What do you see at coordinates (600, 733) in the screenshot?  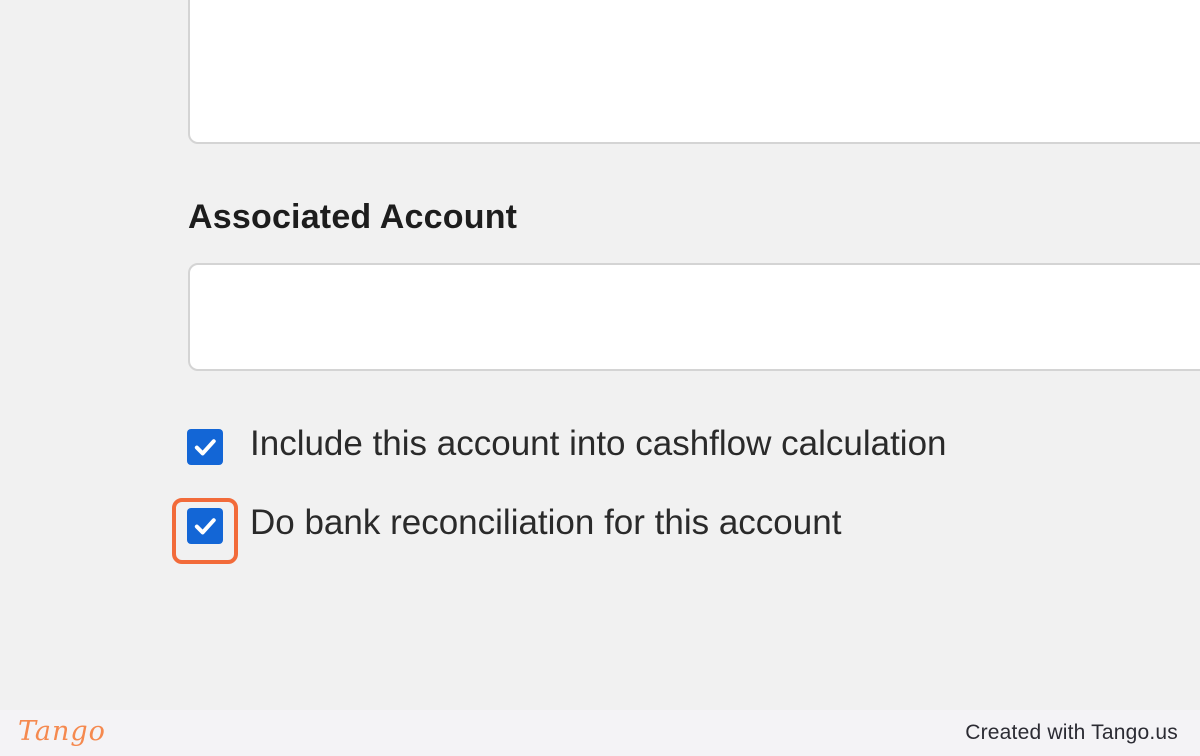 I see `footer-bar: Tango Created with Tango.us` at bounding box center [600, 733].